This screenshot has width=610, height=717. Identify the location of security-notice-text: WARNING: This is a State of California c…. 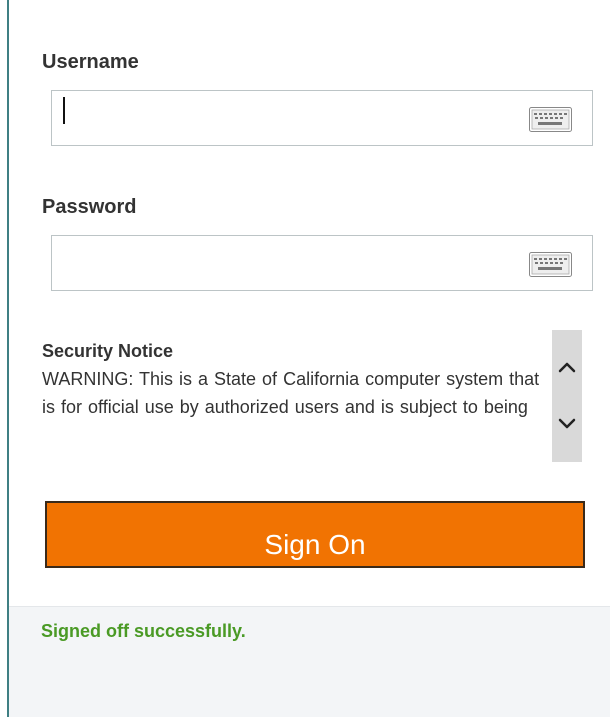
(291, 393).